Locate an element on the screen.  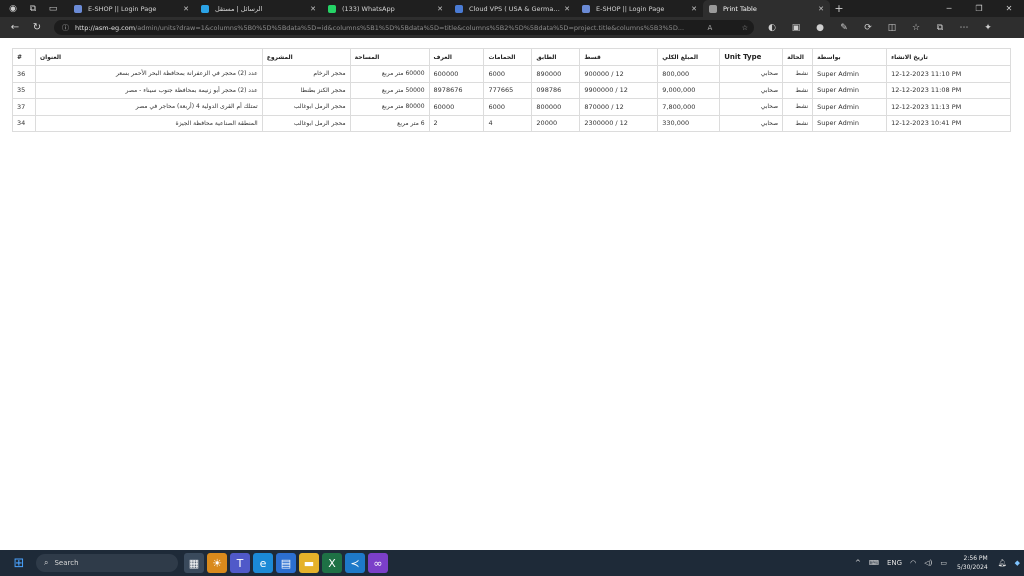
window-controls: ◉ ⧉ ▭ is located at coordinates (34, 9).